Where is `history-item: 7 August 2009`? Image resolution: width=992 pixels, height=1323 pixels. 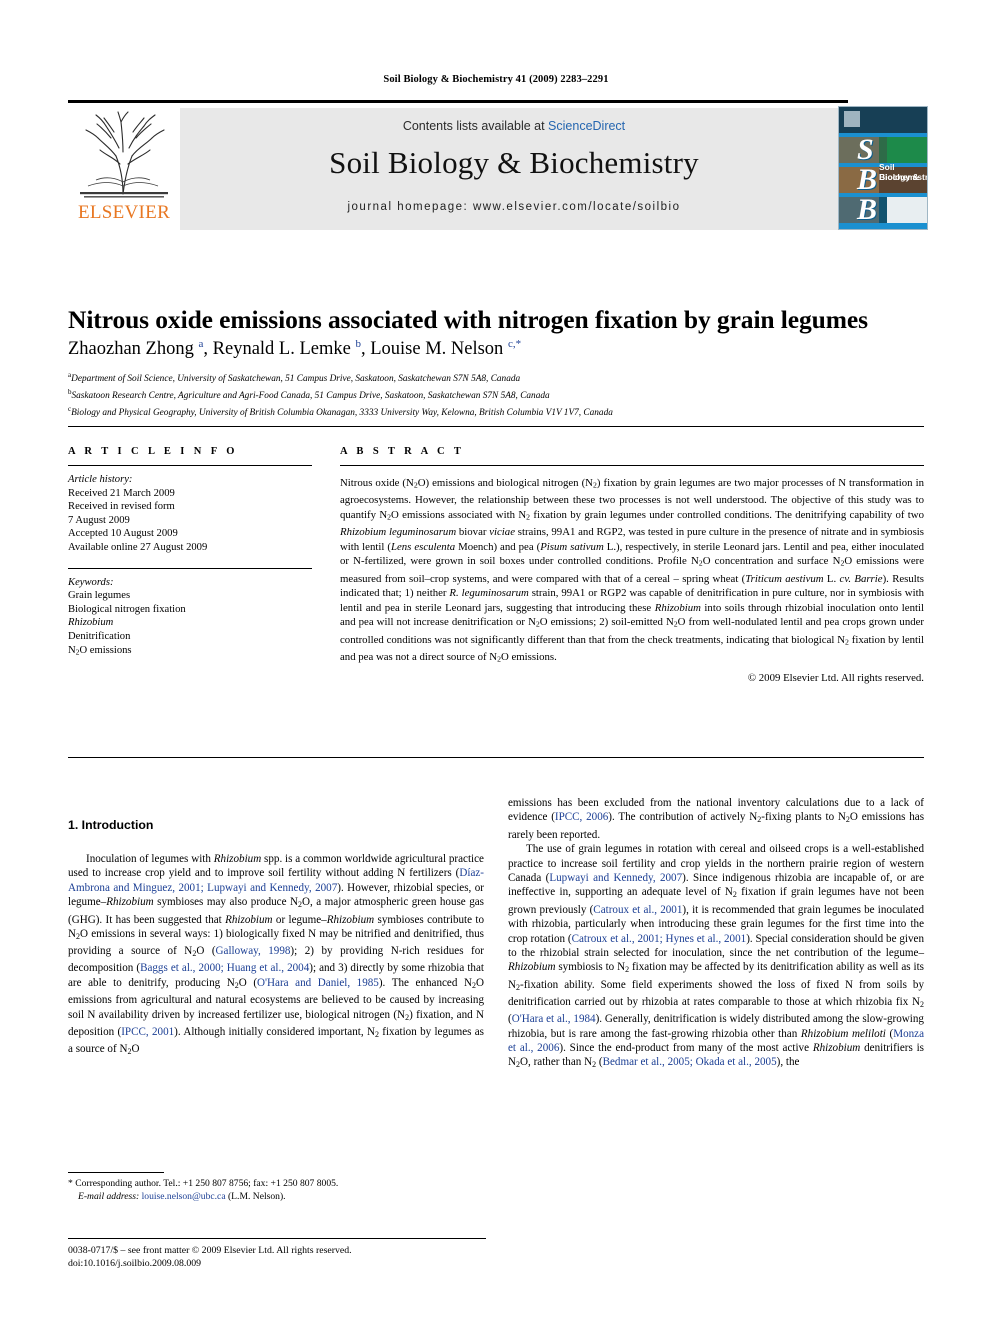 history-item: 7 August 2009 is located at coordinates (99, 520).